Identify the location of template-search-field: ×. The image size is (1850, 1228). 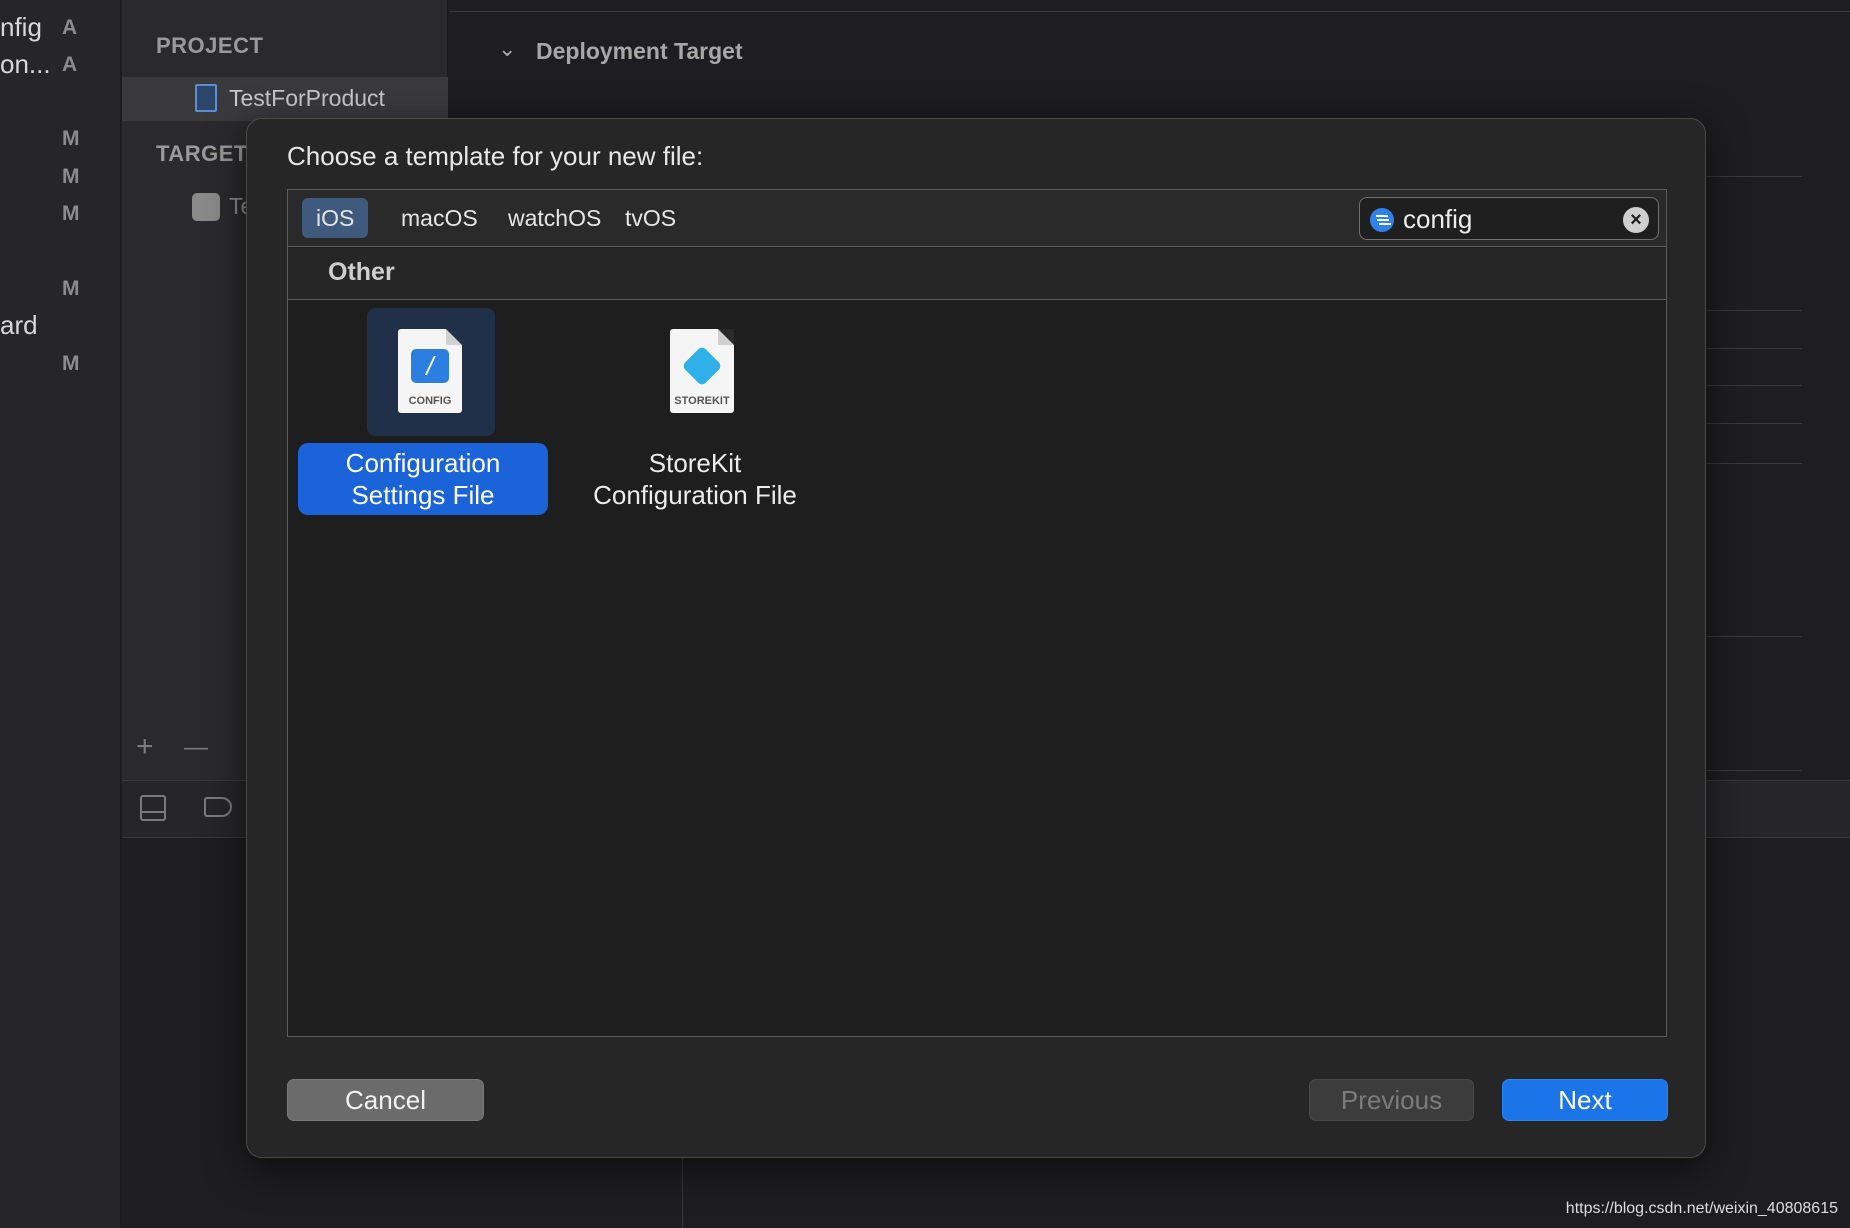
(1509, 218).